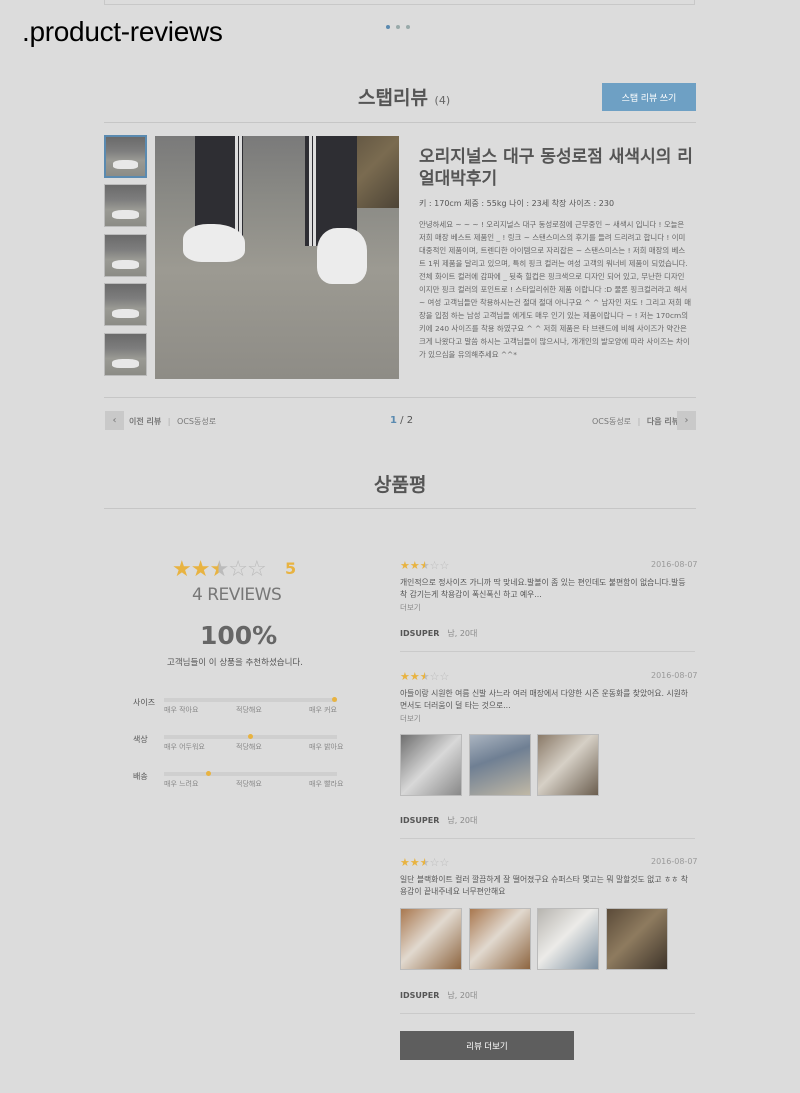  I want to click on chevron-left-icon: ‹, so click(114, 420).